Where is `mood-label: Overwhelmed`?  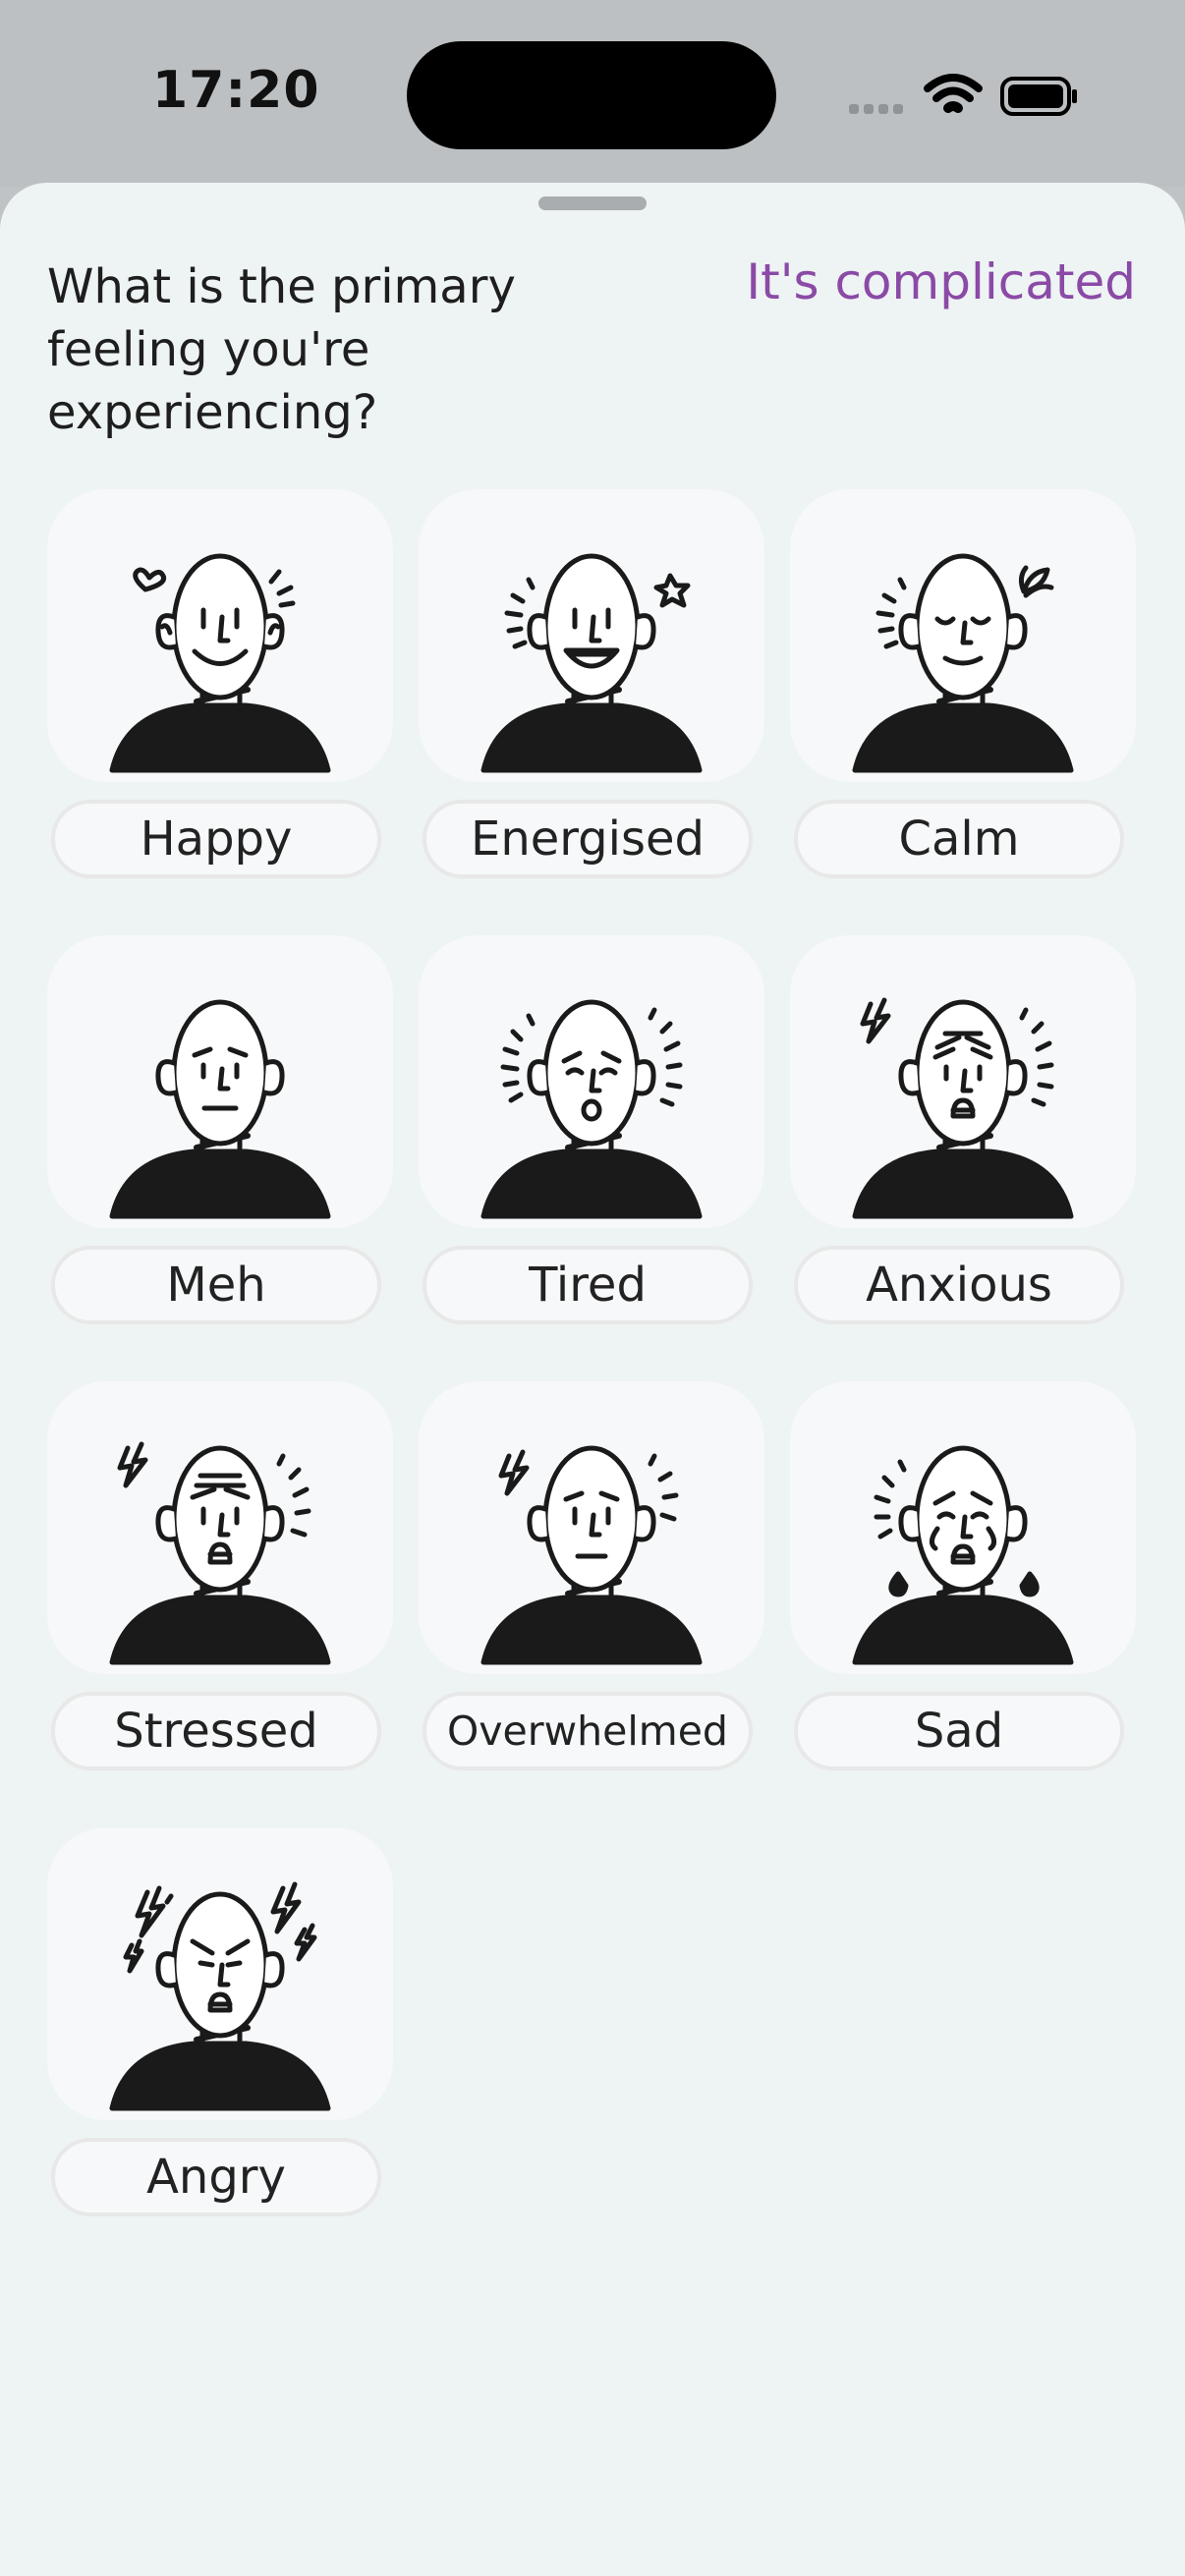 mood-label: Overwhelmed is located at coordinates (588, 1731).